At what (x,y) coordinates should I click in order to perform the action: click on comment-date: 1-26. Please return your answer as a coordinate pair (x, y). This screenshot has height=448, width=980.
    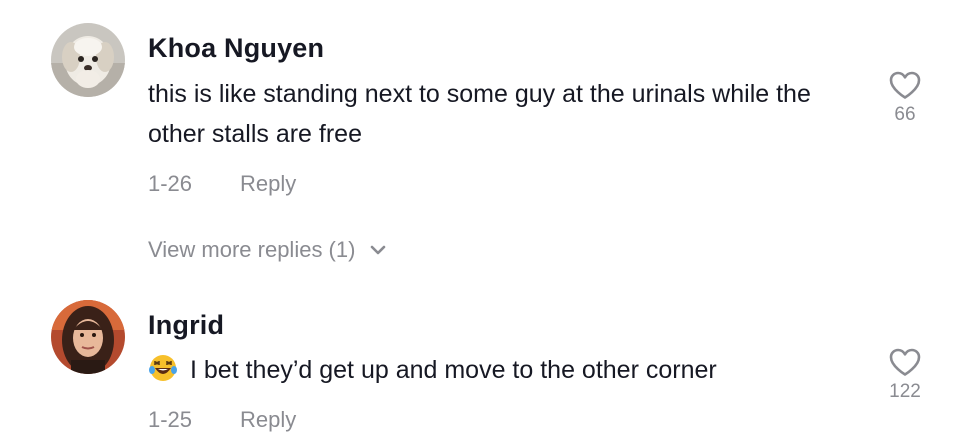
    Looking at the image, I should click on (170, 183).